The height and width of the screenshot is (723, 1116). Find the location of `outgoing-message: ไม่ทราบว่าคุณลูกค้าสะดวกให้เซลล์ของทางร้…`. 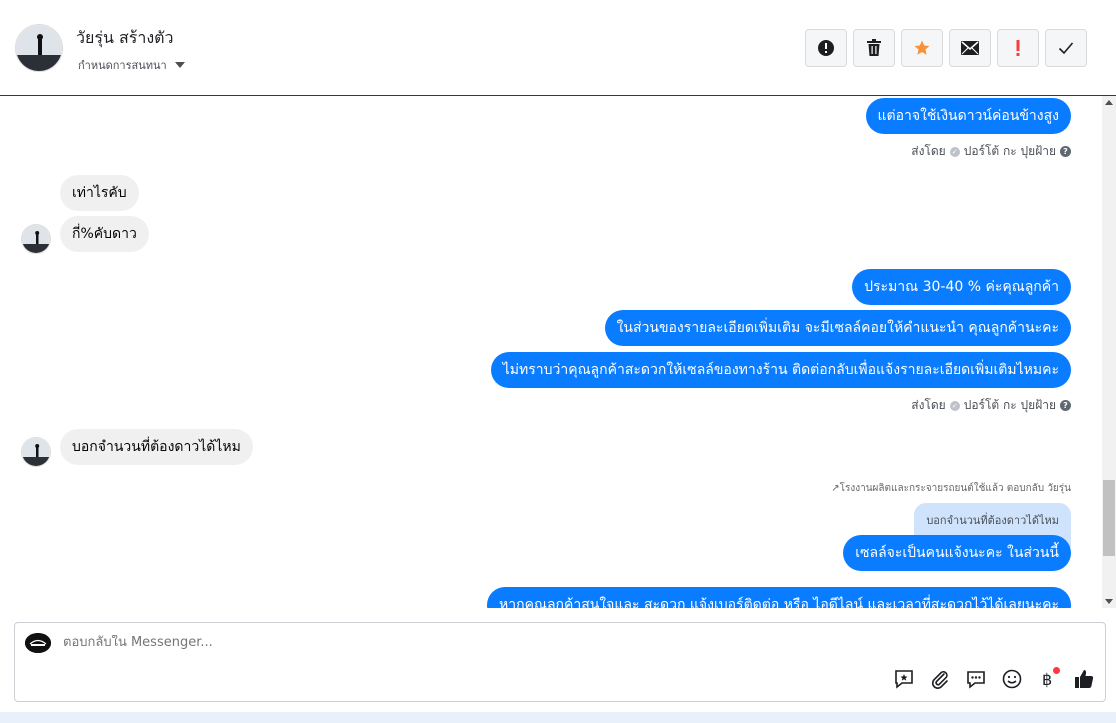

outgoing-message: ไม่ทราบว่าคุณลูกค้าสะดวกให้เซลล์ของทางร้… is located at coordinates (780, 370).